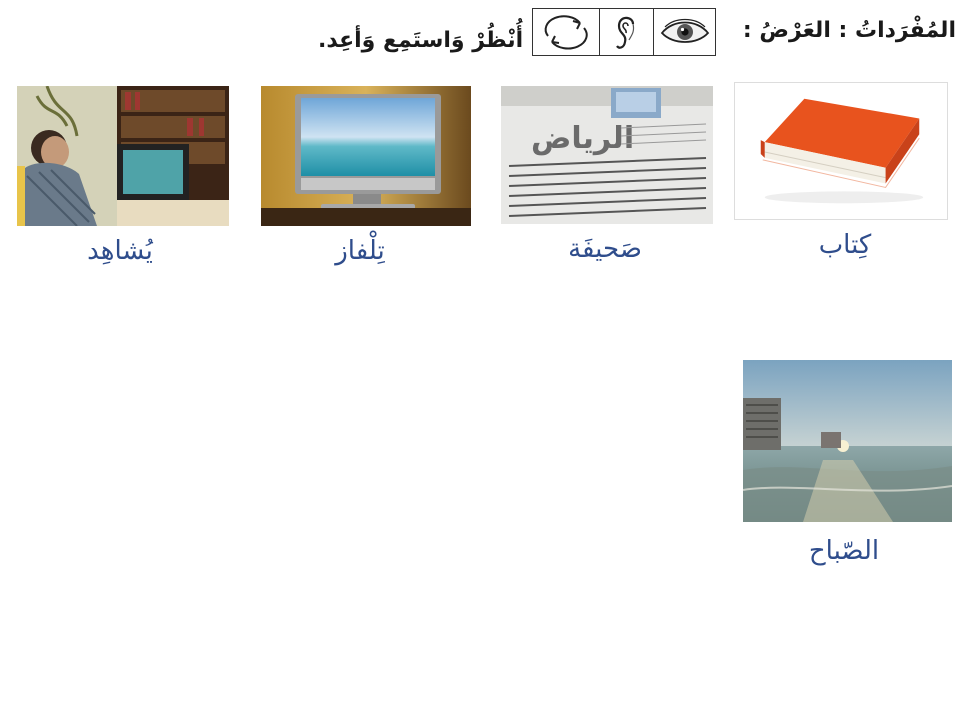 This screenshot has height=720, width=960. Describe the element at coordinates (566, 32) in the screenshot. I see `repeat-cycle-icon` at that location.